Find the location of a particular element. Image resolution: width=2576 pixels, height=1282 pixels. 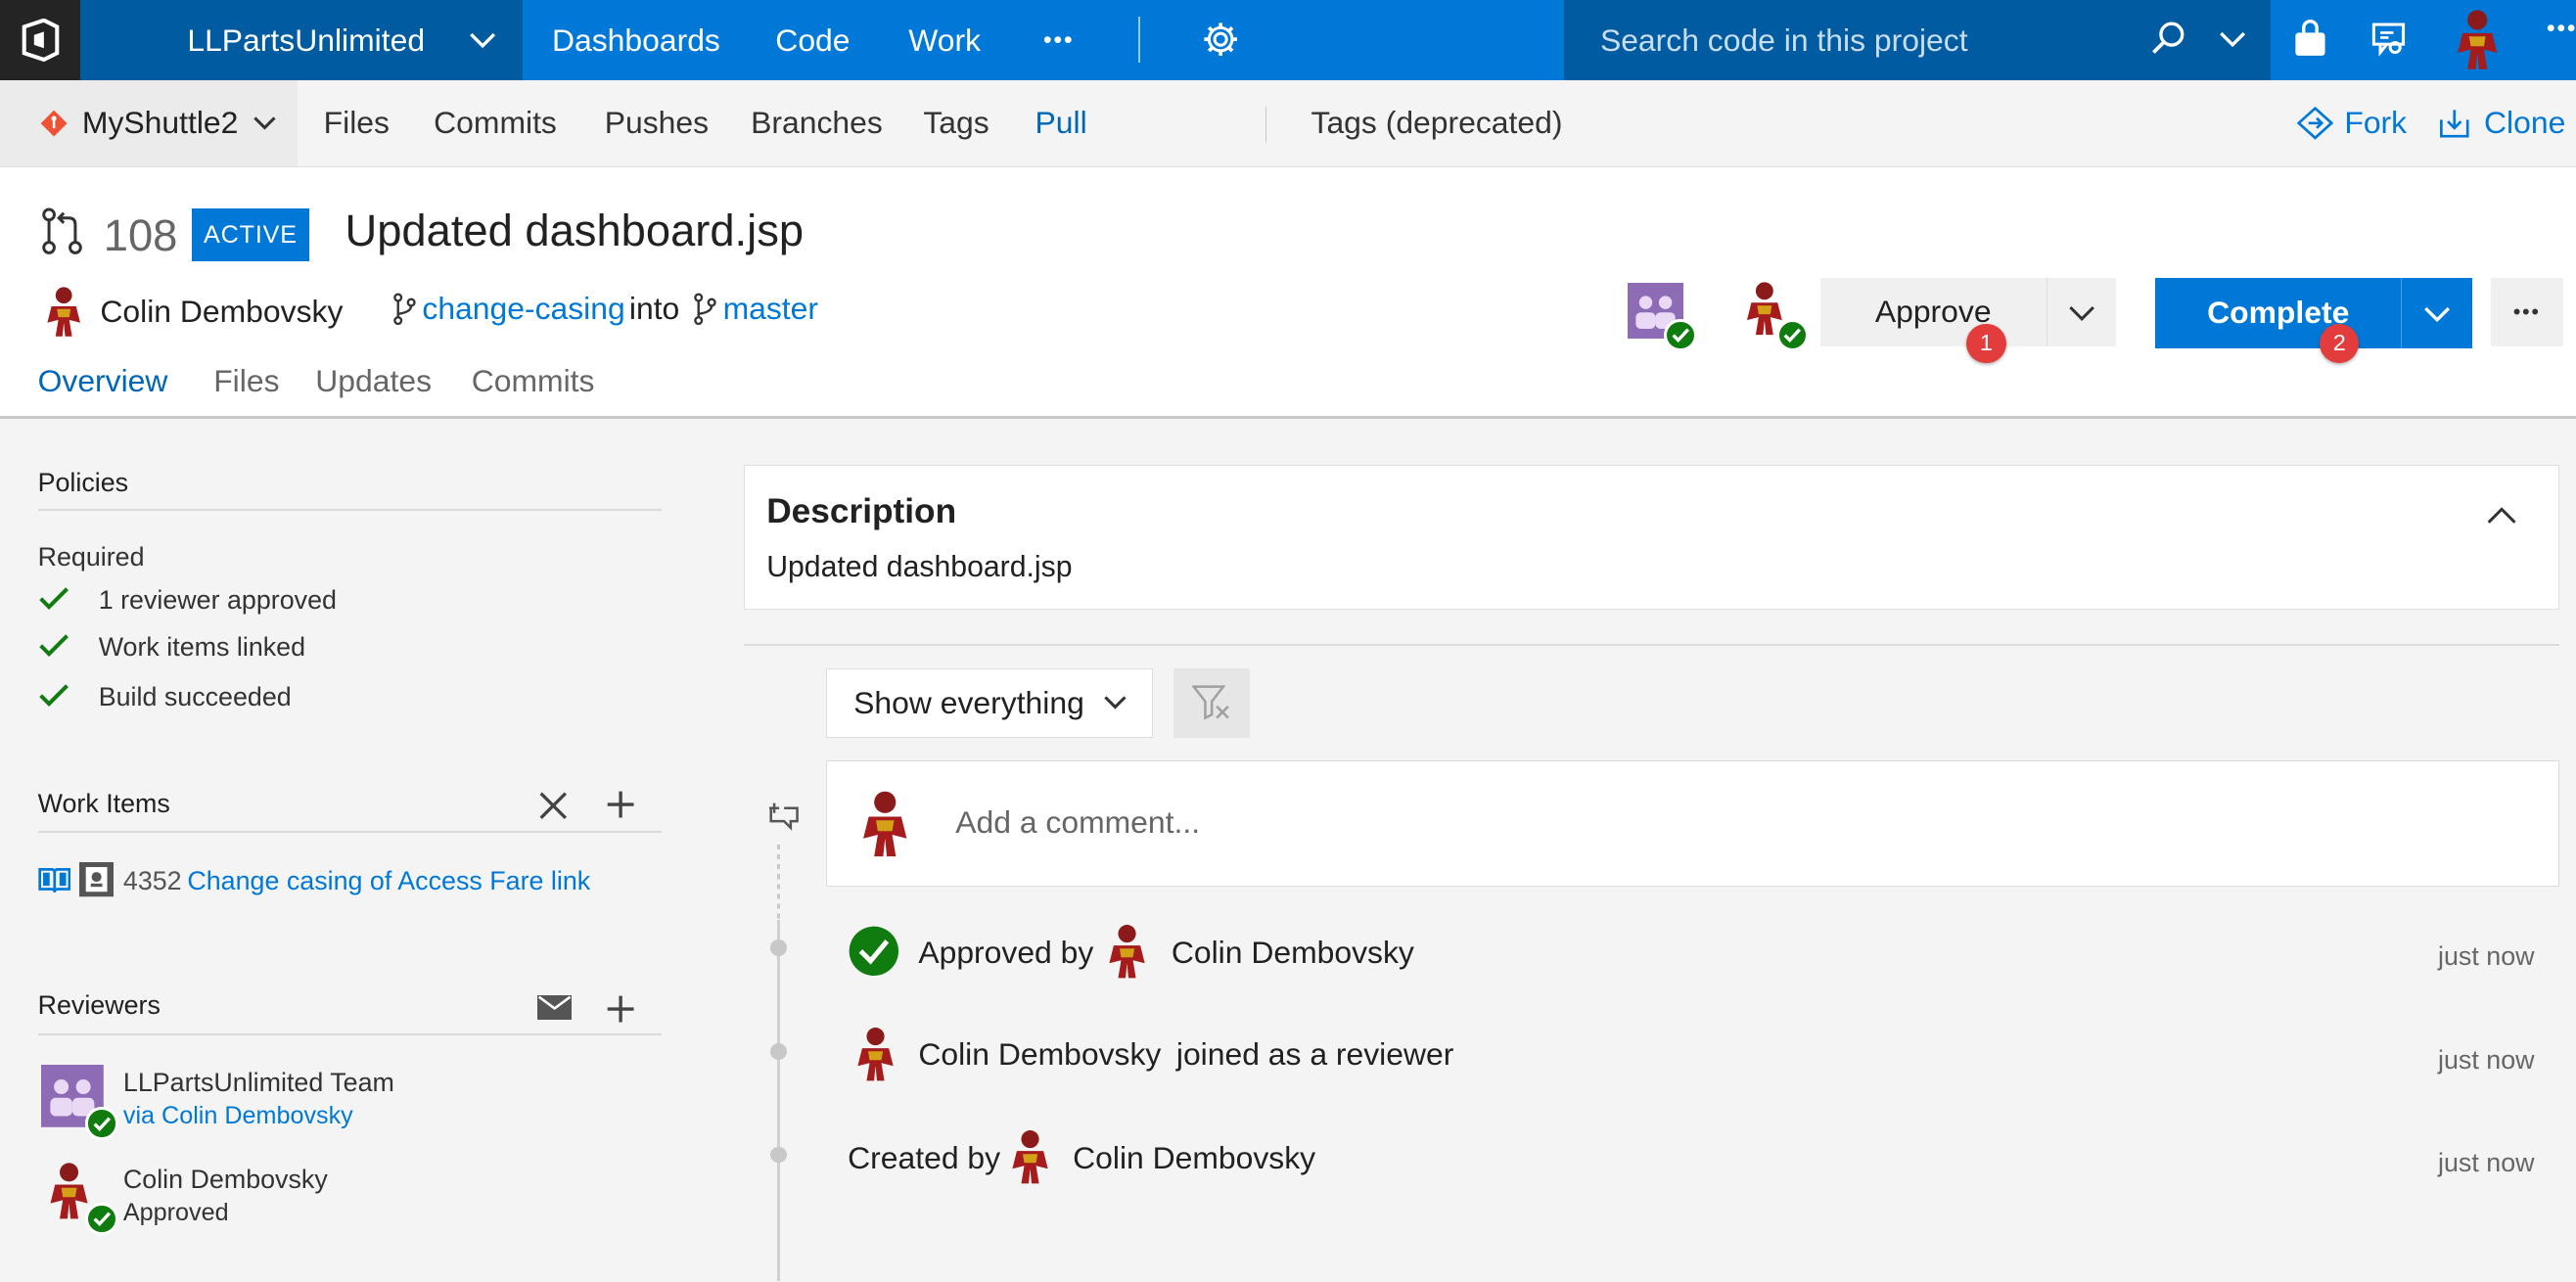

nav-divider is located at coordinates (1139, 39).